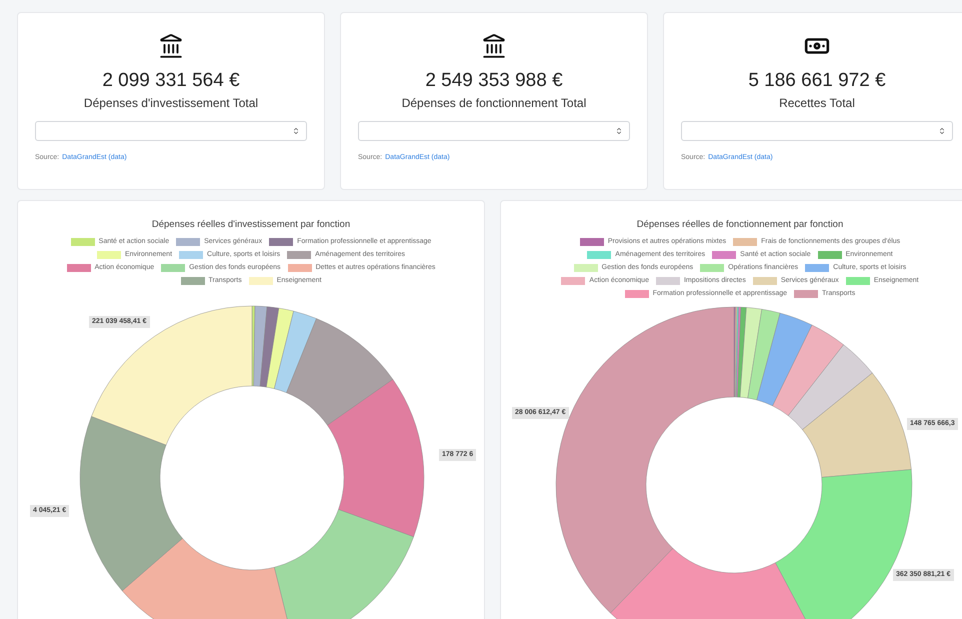 The height and width of the screenshot is (619, 962). What do you see at coordinates (494, 81) in the screenshot?
I see `total-amount: 2 549 353 988 €` at bounding box center [494, 81].